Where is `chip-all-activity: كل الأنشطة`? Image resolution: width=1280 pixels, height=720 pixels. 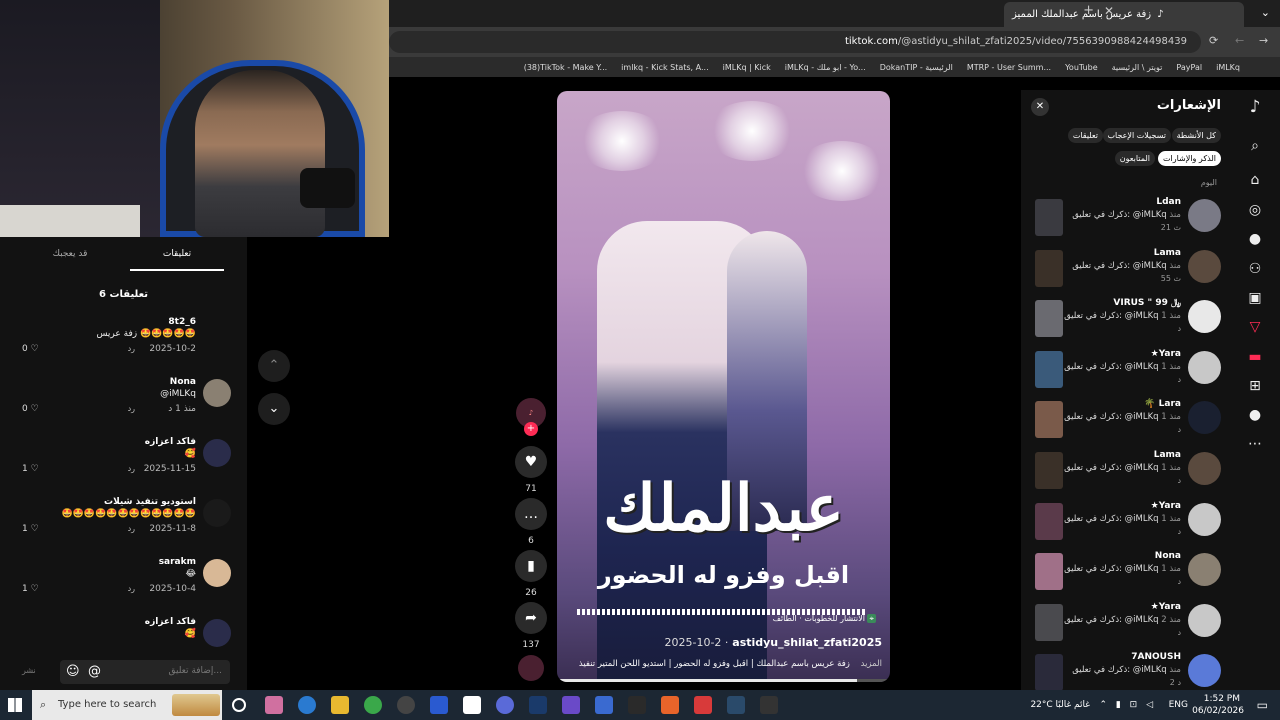
chip-all-activity: كل الأنشطة is located at coordinates (1196, 135).